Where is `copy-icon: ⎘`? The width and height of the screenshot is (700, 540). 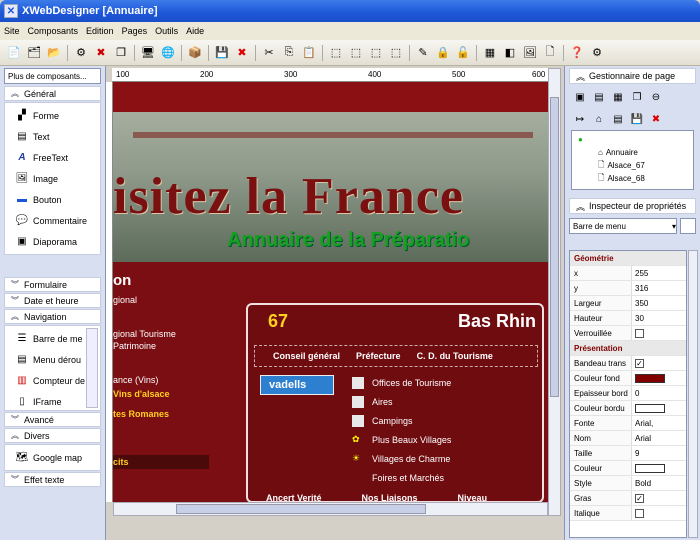 copy-icon: ⎘ is located at coordinates (289, 53).